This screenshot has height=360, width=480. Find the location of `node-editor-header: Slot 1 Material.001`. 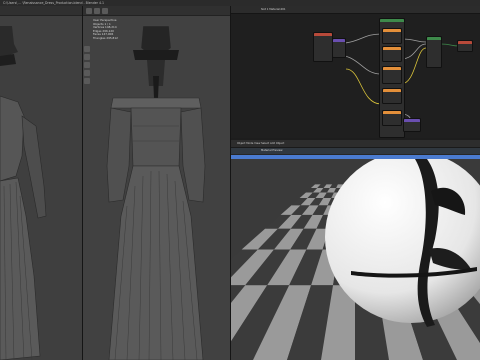

node-editor-header: Slot 1 Material.001 is located at coordinates (355, 10).